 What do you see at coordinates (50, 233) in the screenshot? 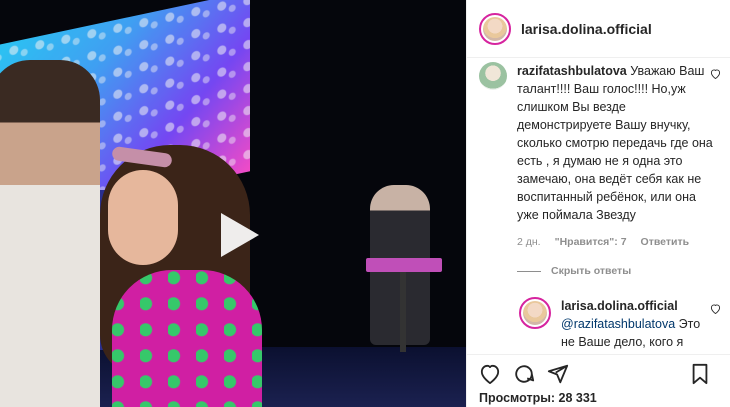
I see `person-foreground` at bounding box center [50, 233].